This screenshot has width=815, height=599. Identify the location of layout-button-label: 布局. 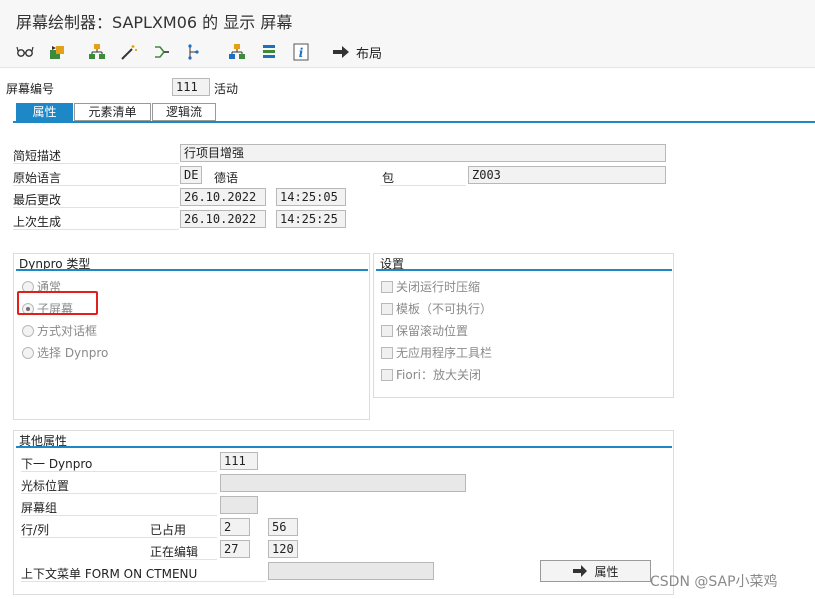
(369, 54).